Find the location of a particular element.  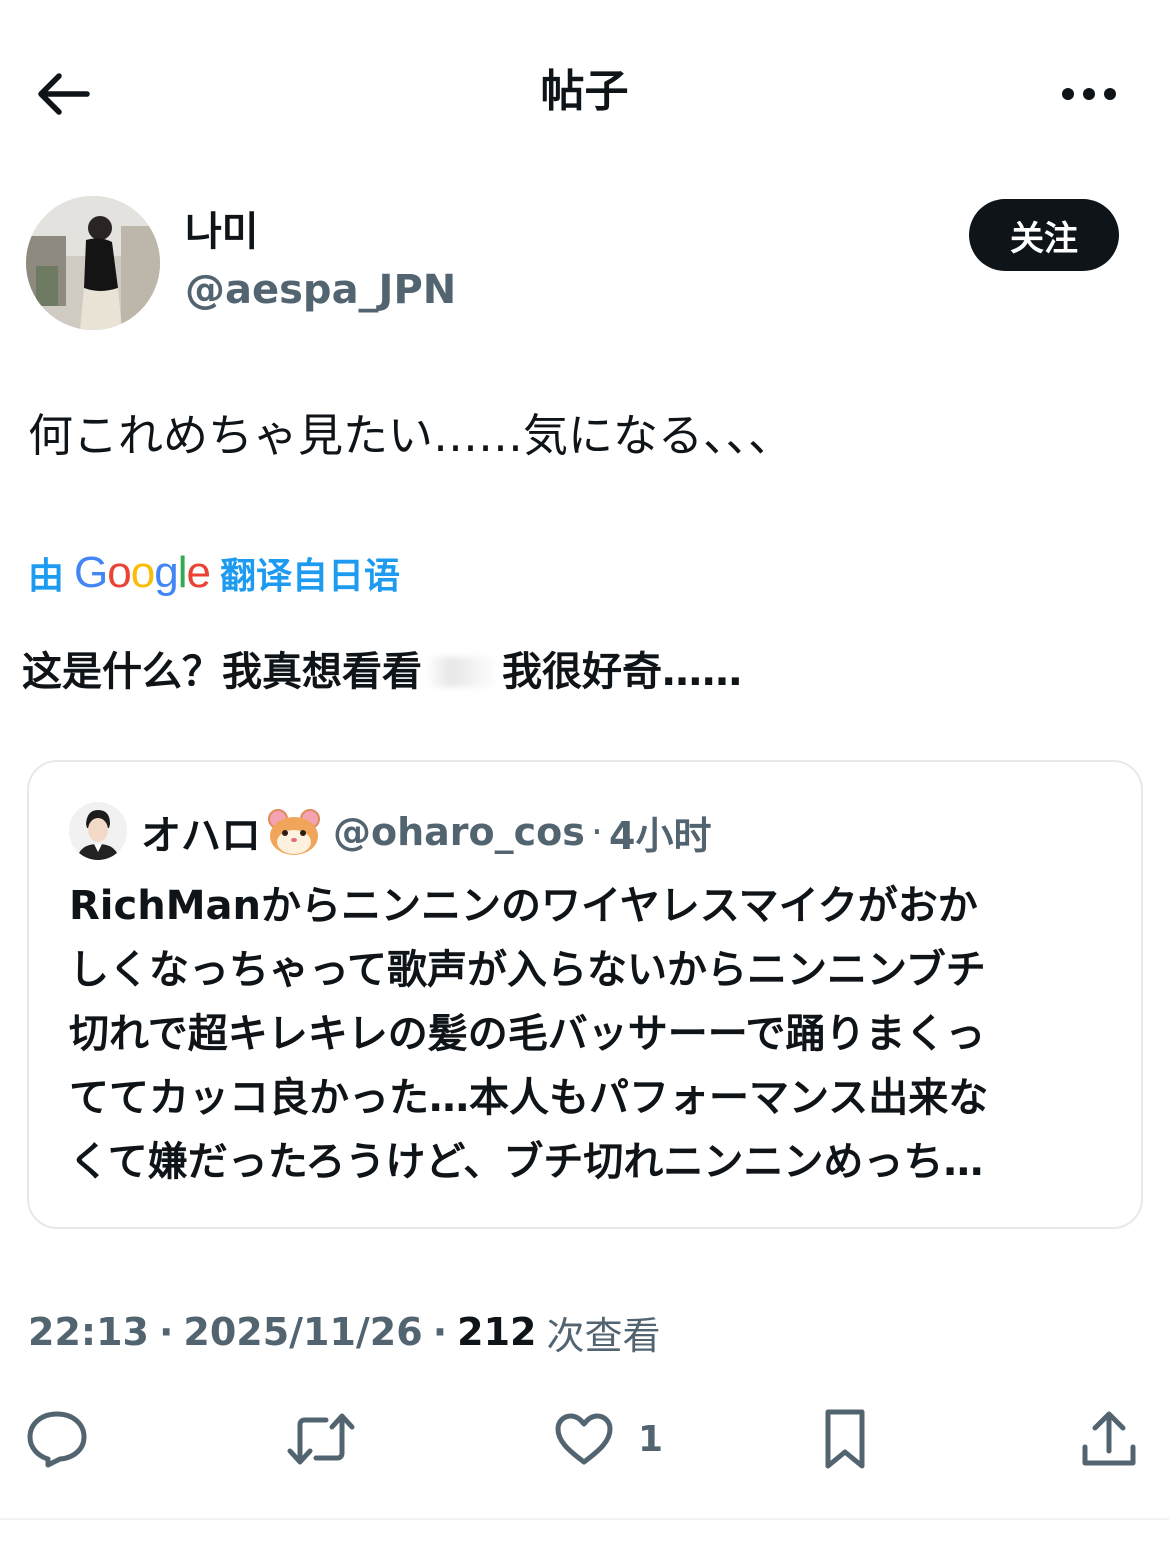

author-name: 나미 is located at coordinates (222, 232).